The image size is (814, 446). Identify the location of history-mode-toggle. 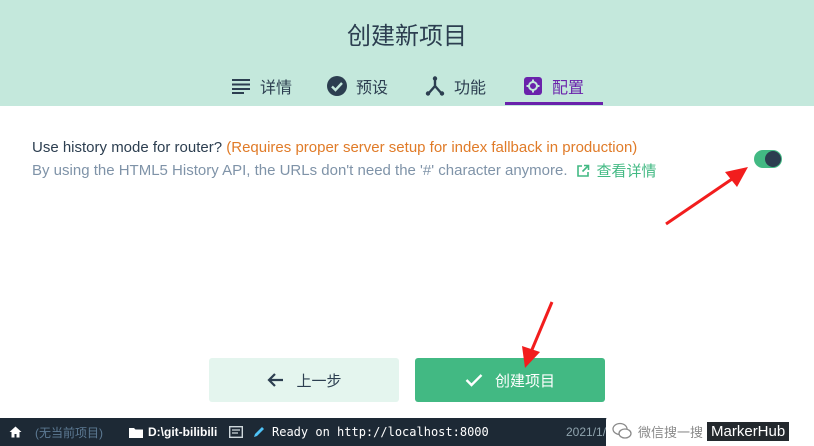
(768, 159).